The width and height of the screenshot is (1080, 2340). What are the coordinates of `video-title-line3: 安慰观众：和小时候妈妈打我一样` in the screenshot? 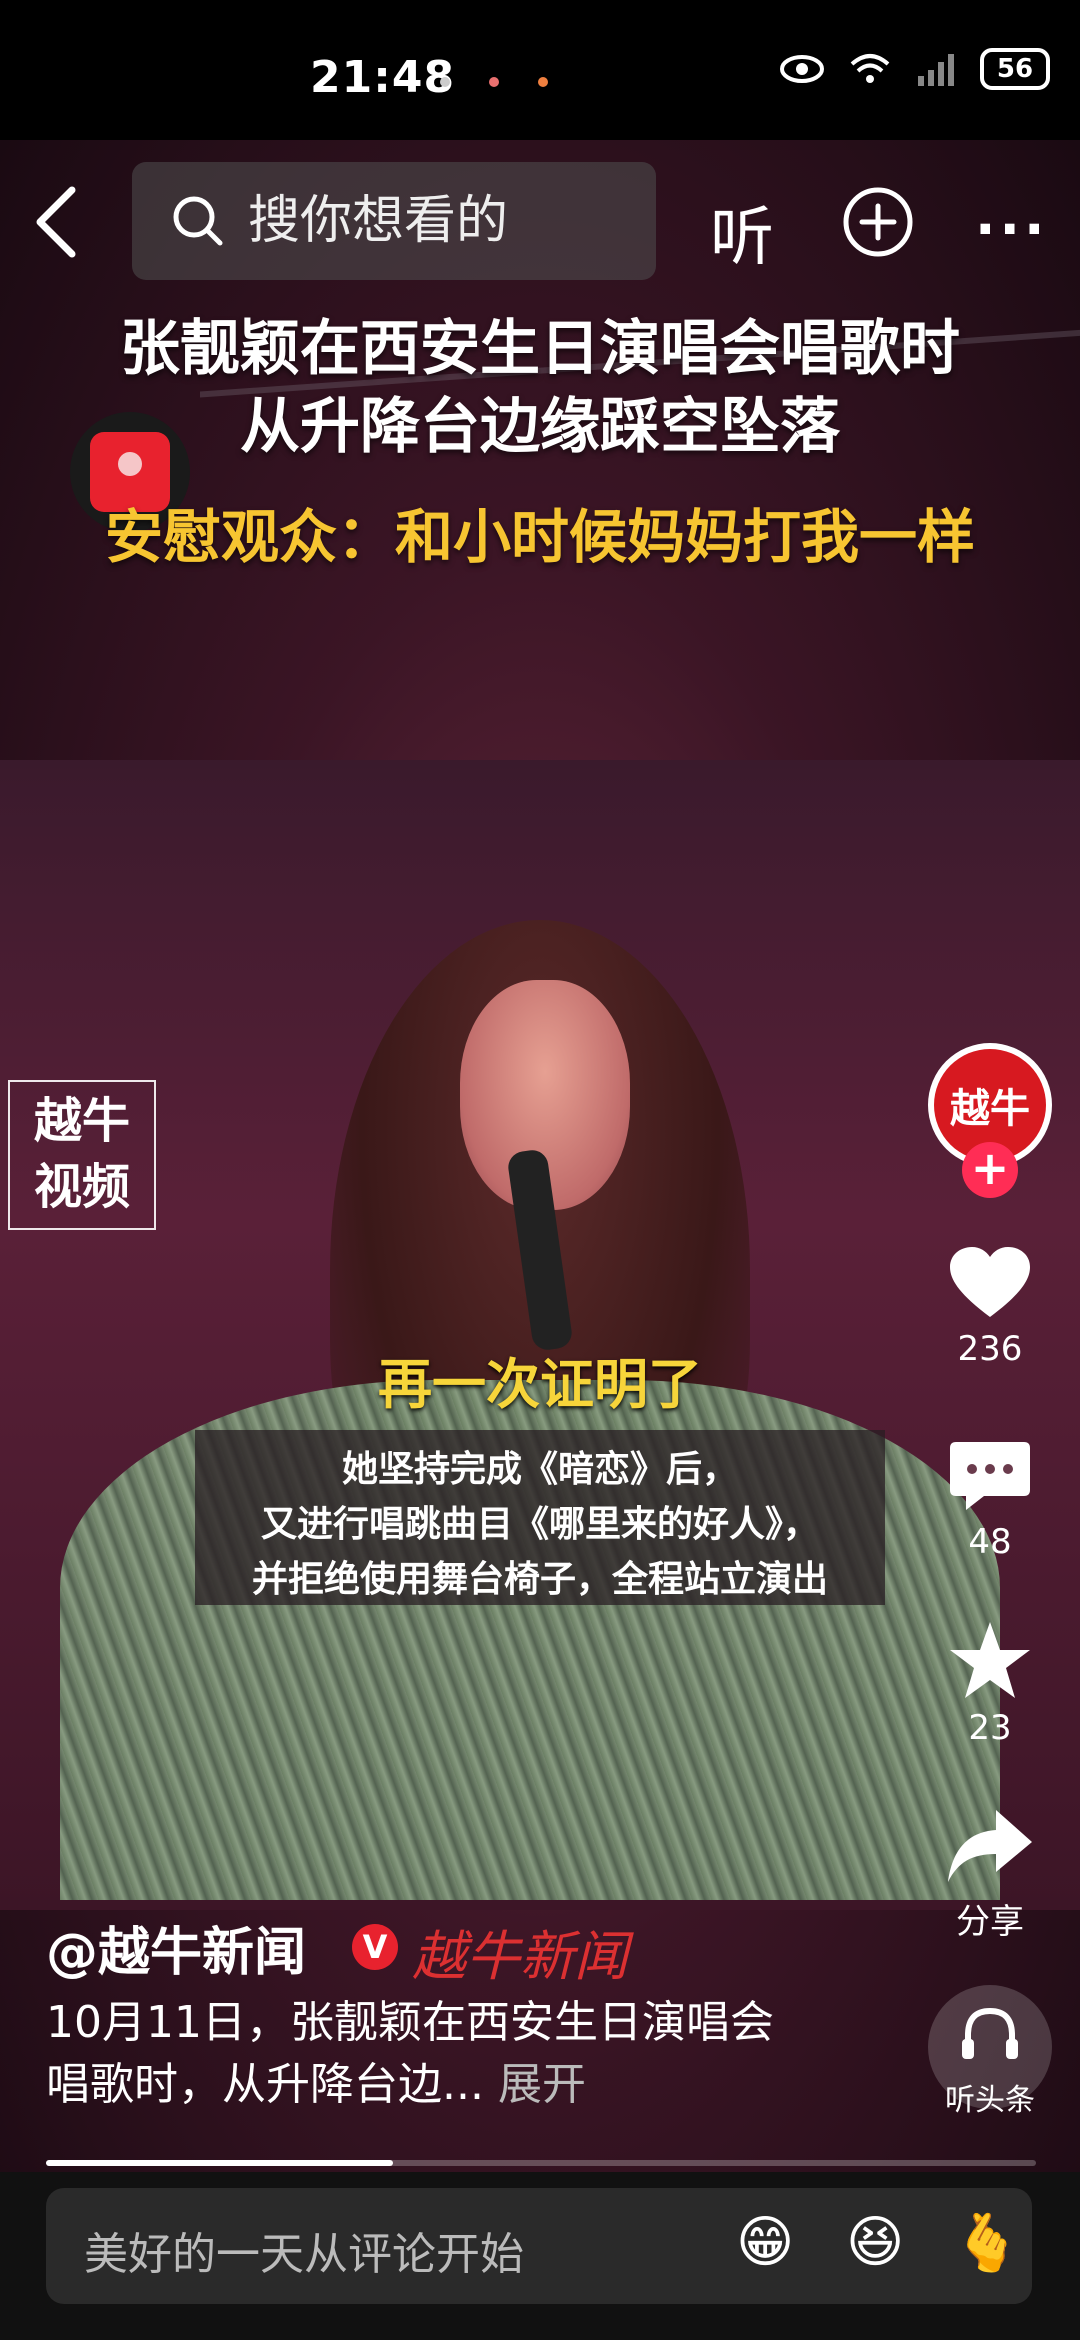 It's located at (539, 537).